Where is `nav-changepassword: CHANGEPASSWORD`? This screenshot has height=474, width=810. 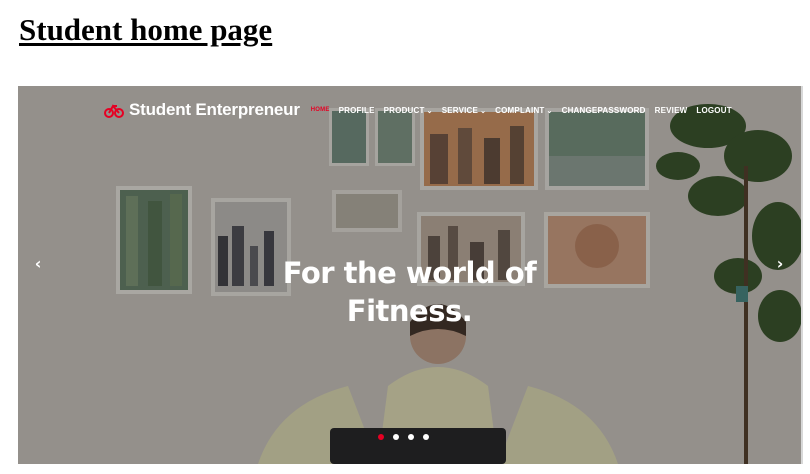
nav-changepassword: CHANGEPASSWORD is located at coordinates (604, 110).